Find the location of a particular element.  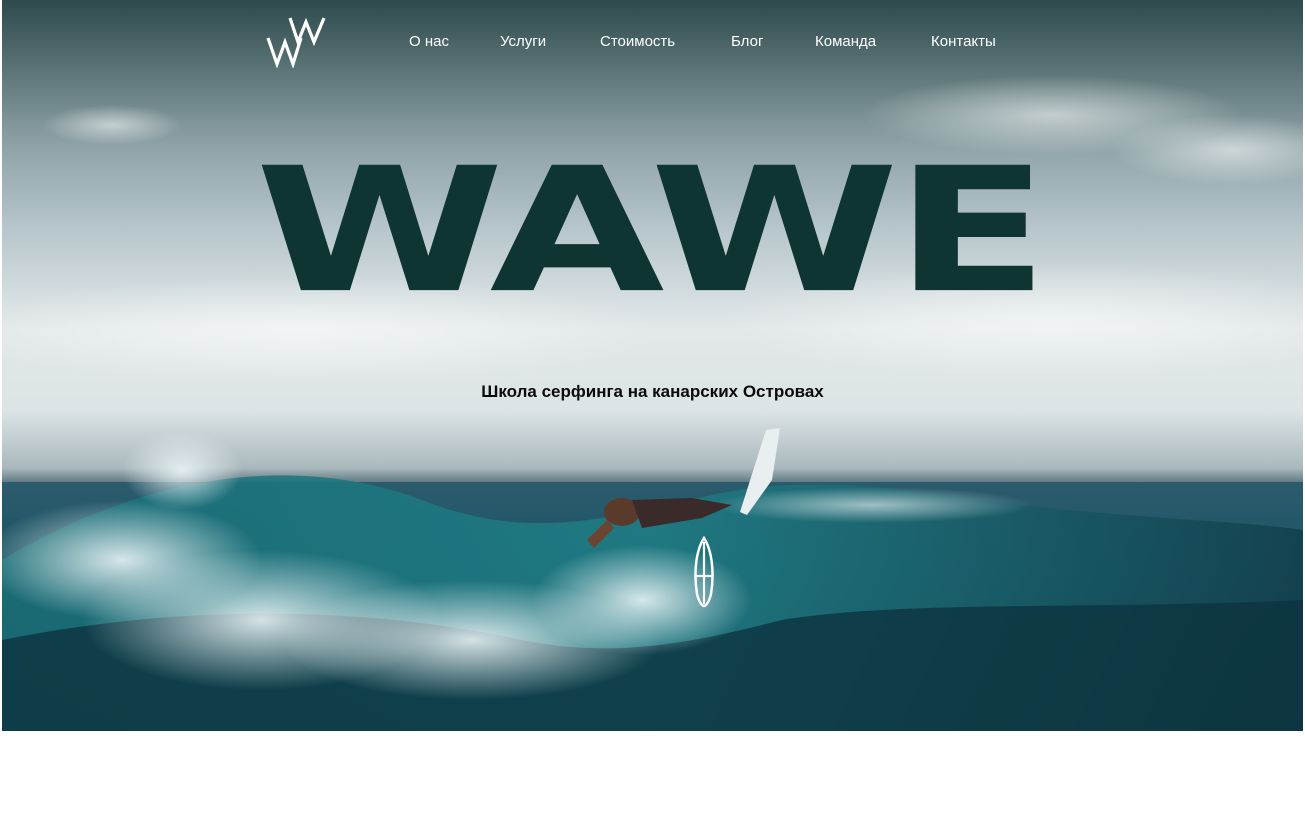

hero-subtitle: Школа серфинга на канарских Островах is located at coordinates (652, 391).